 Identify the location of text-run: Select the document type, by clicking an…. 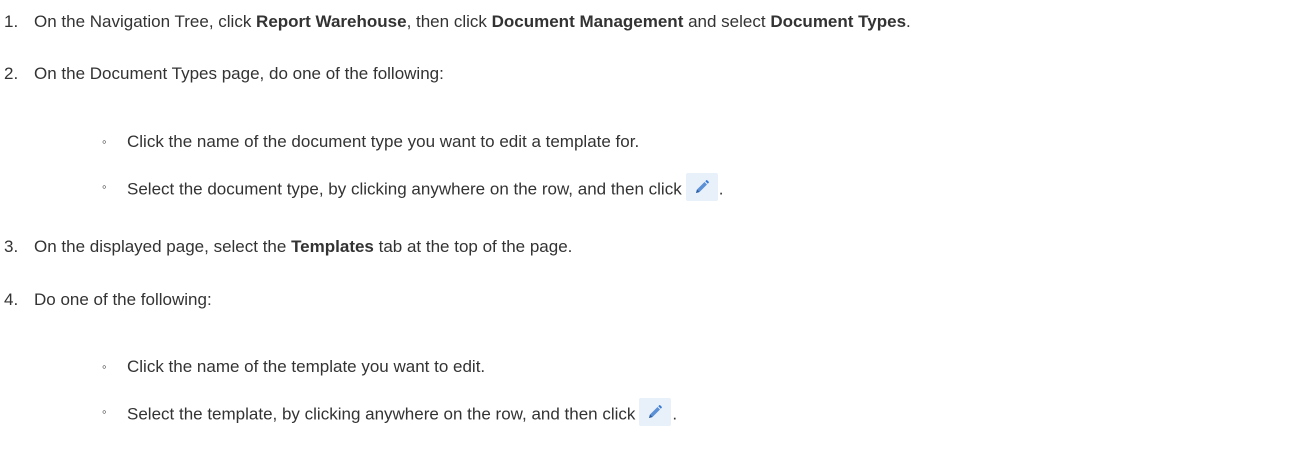
(404, 189).